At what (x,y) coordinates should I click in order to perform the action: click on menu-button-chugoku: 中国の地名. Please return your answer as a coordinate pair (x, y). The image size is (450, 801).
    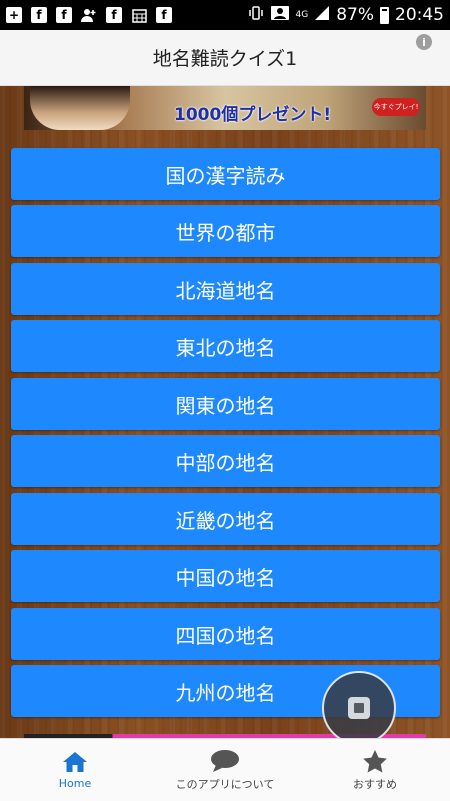
    Looking at the image, I should click on (225, 576).